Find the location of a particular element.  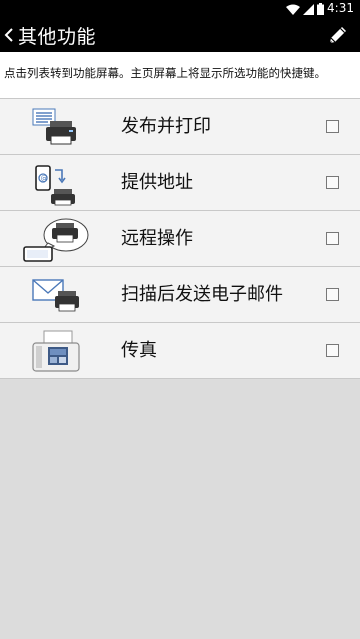

status-bar: 4:31 is located at coordinates (180, 9).